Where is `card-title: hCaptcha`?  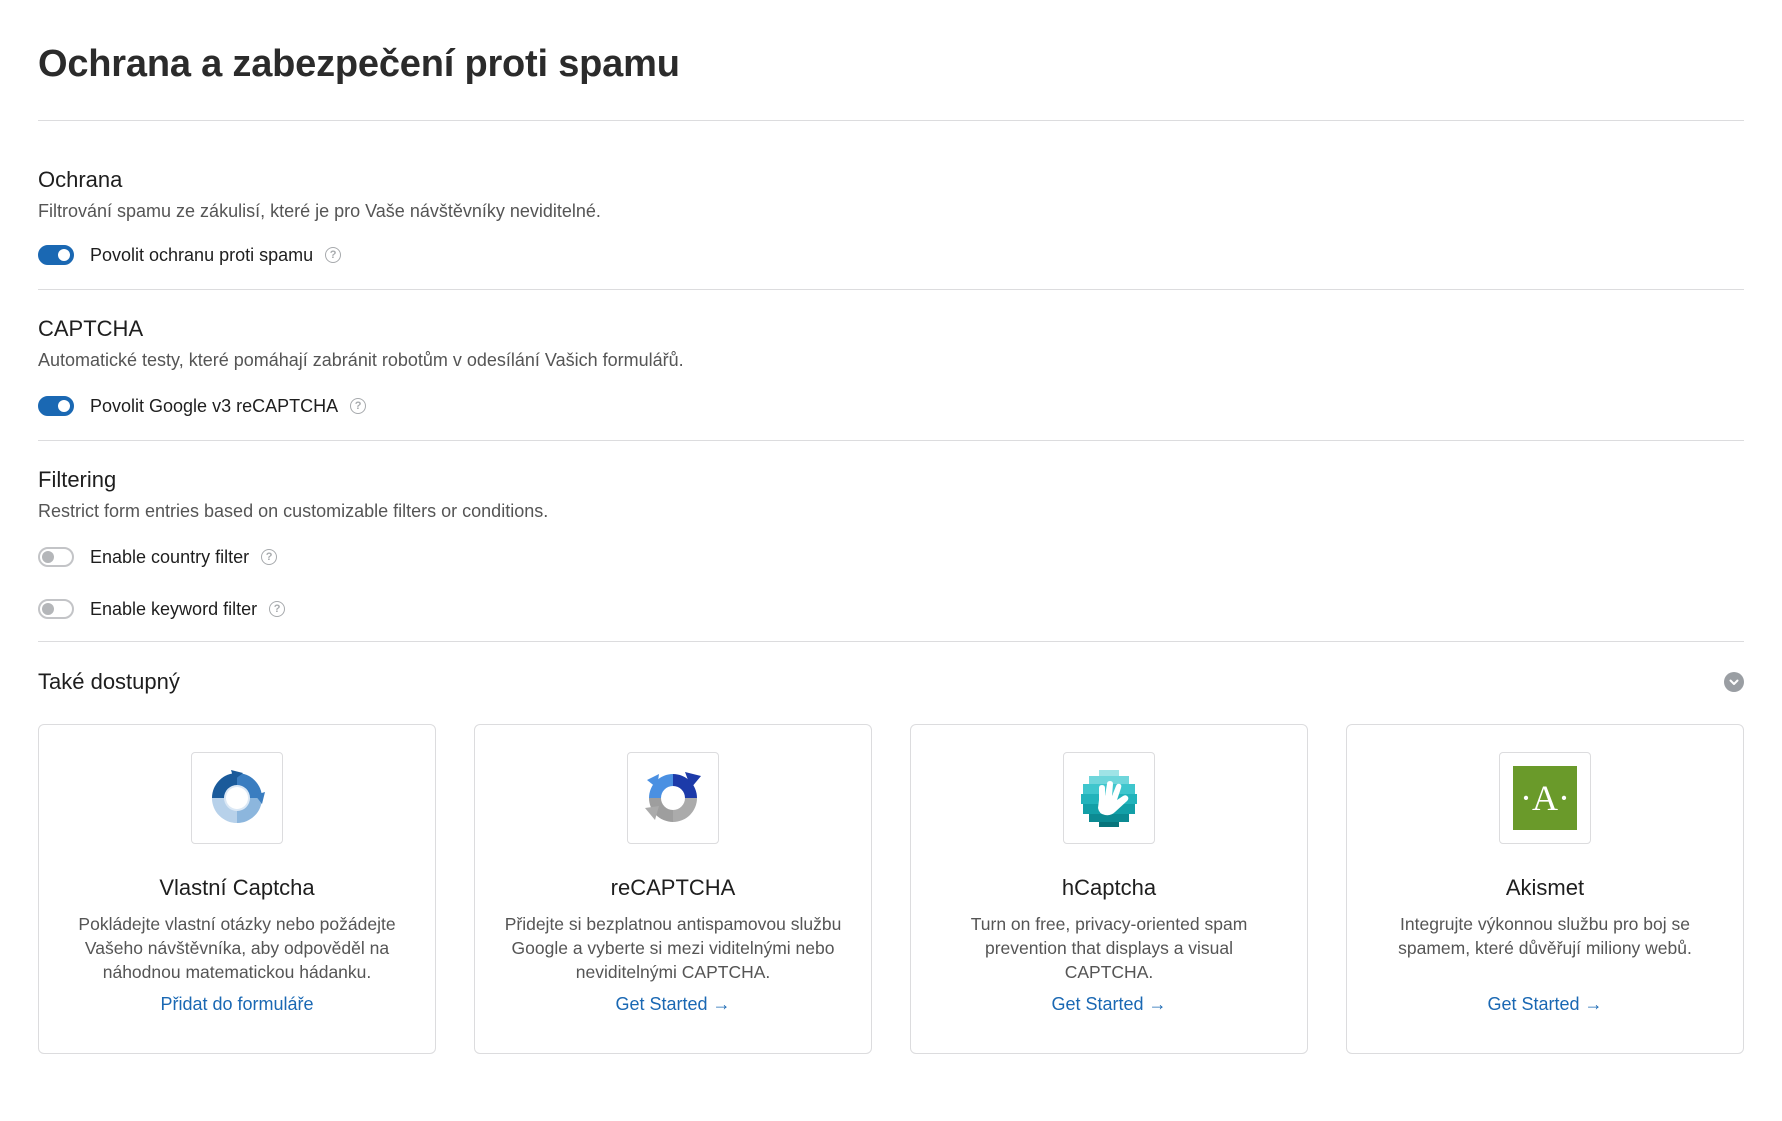
card-title: hCaptcha is located at coordinates (1109, 887).